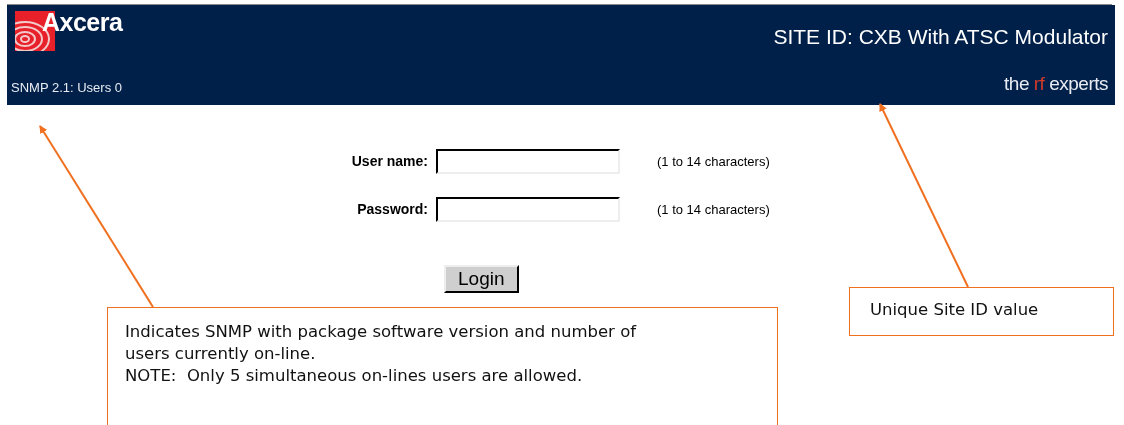 The image size is (1124, 425). What do you see at coordinates (940, 37) in the screenshot?
I see `site-id-title: SITE ID: CXB With ATSC Modulator` at bounding box center [940, 37].